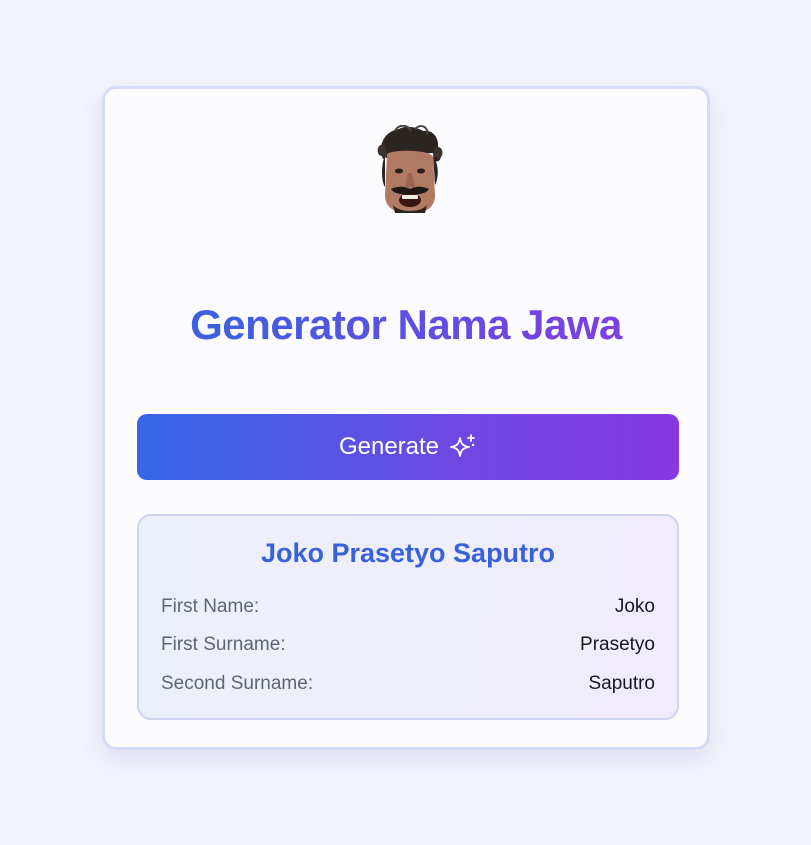  I want to click on first-surname-label: First Surname:, so click(223, 644).